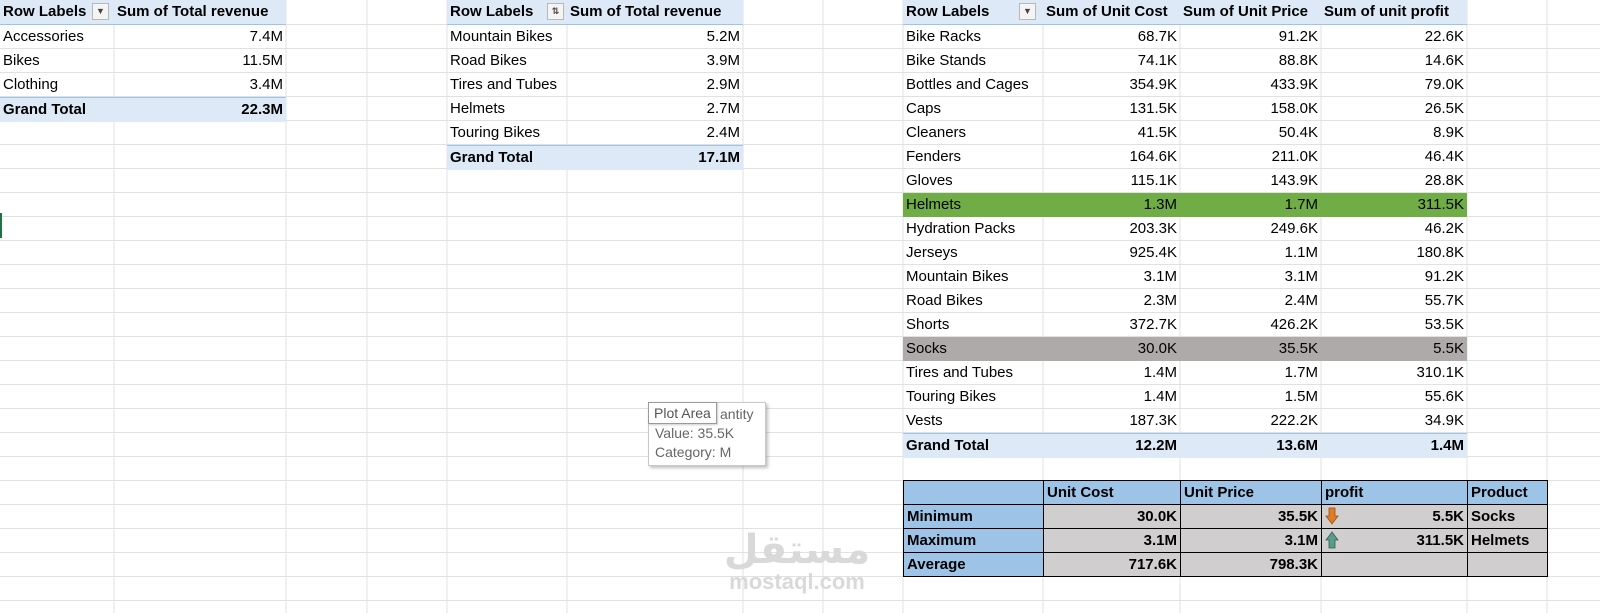 The image size is (1600, 613). What do you see at coordinates (1507, 564) in the screenshot?
I see `stats-product` at bounding box center [1507, 564].